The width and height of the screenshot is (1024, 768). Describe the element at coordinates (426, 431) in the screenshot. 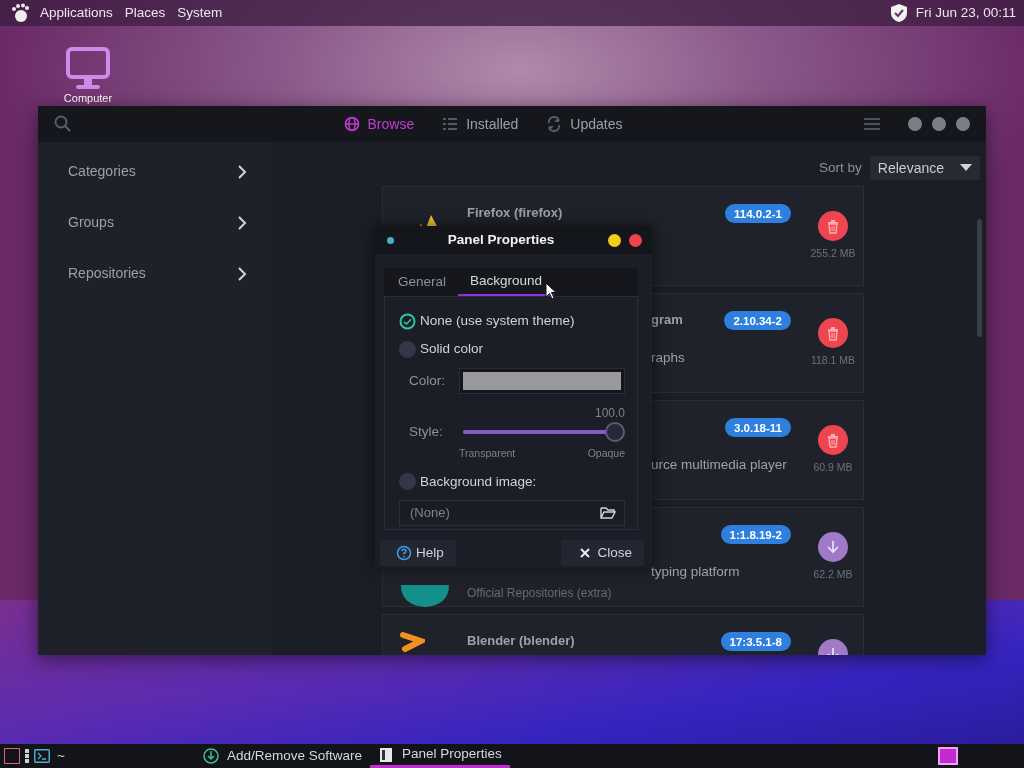

I see `field-label: Style:` at that location.